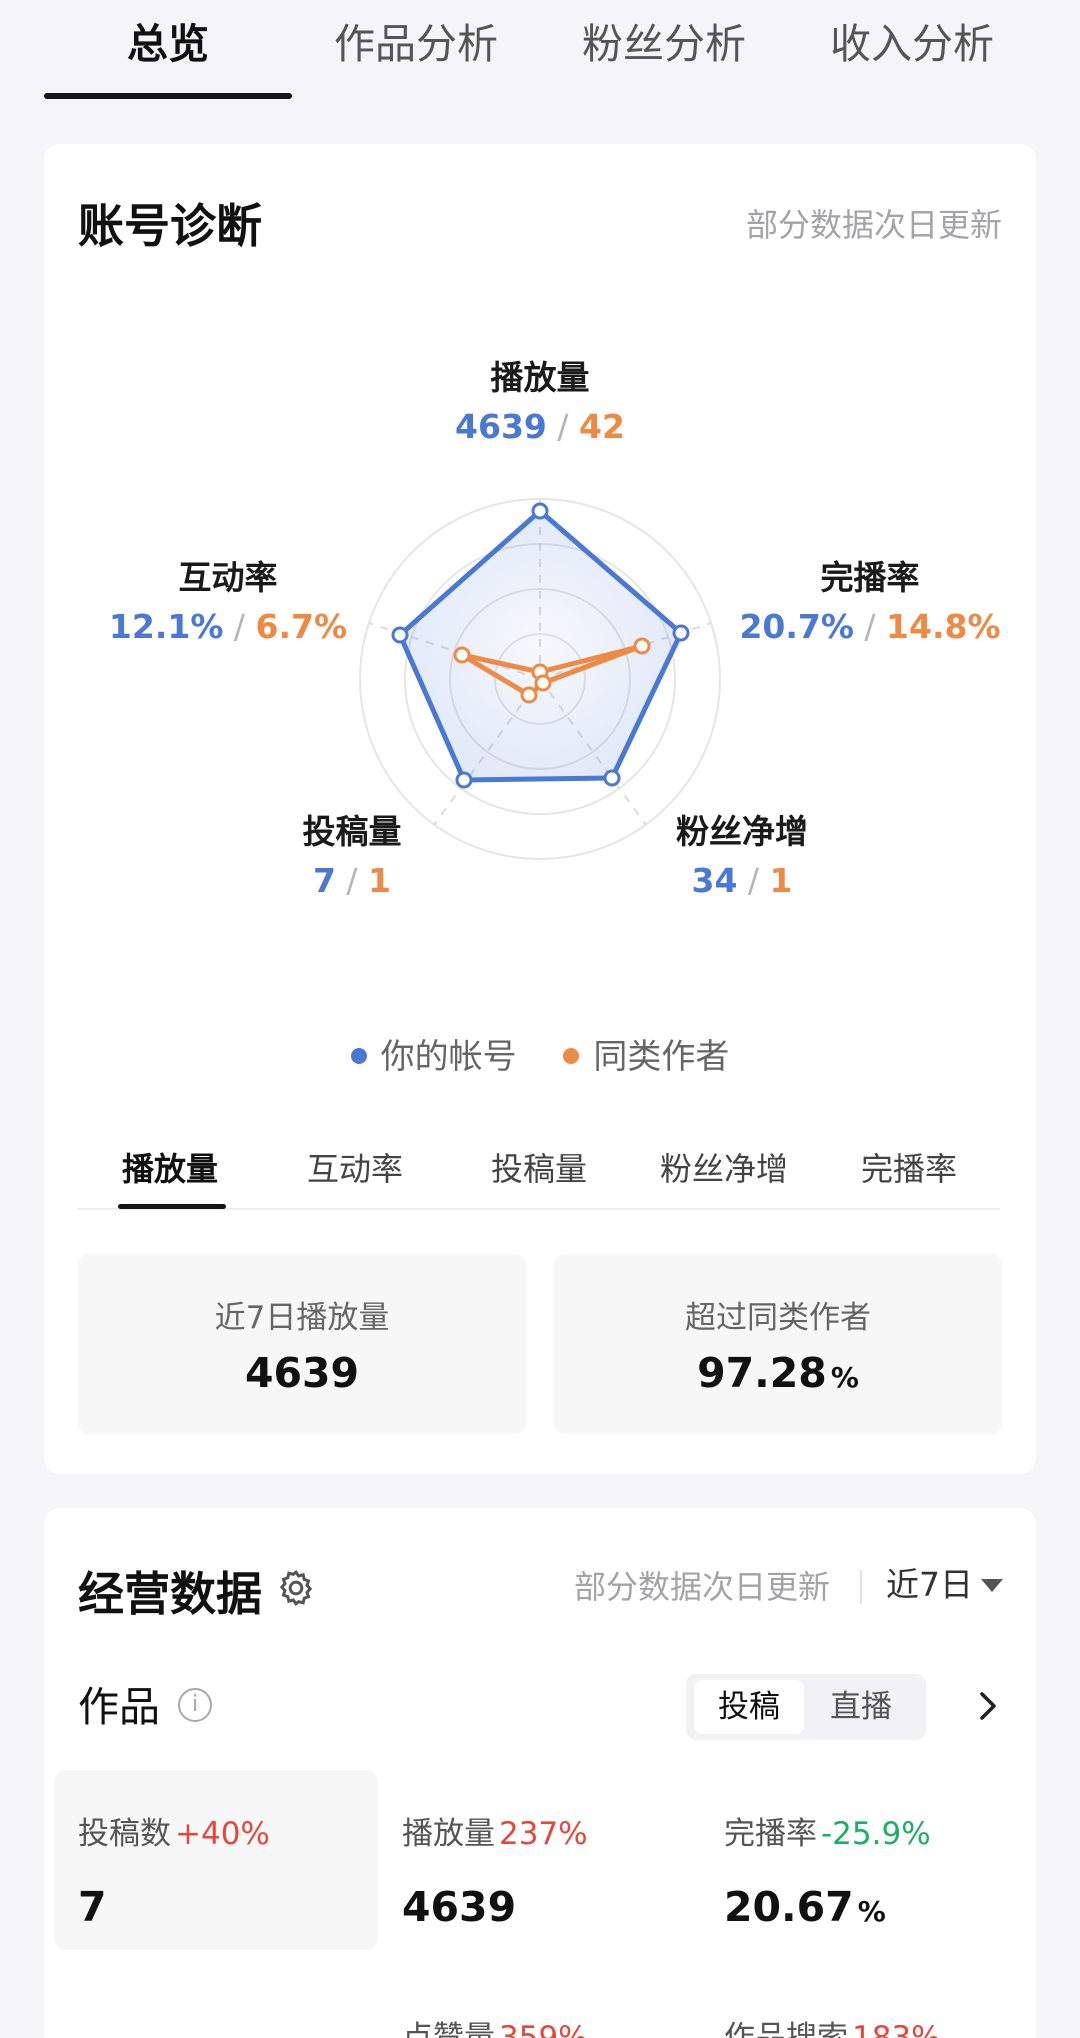  Describe the element at coordinates (602, 426) in the screenshot. I see `peer-value: 42` at that location.